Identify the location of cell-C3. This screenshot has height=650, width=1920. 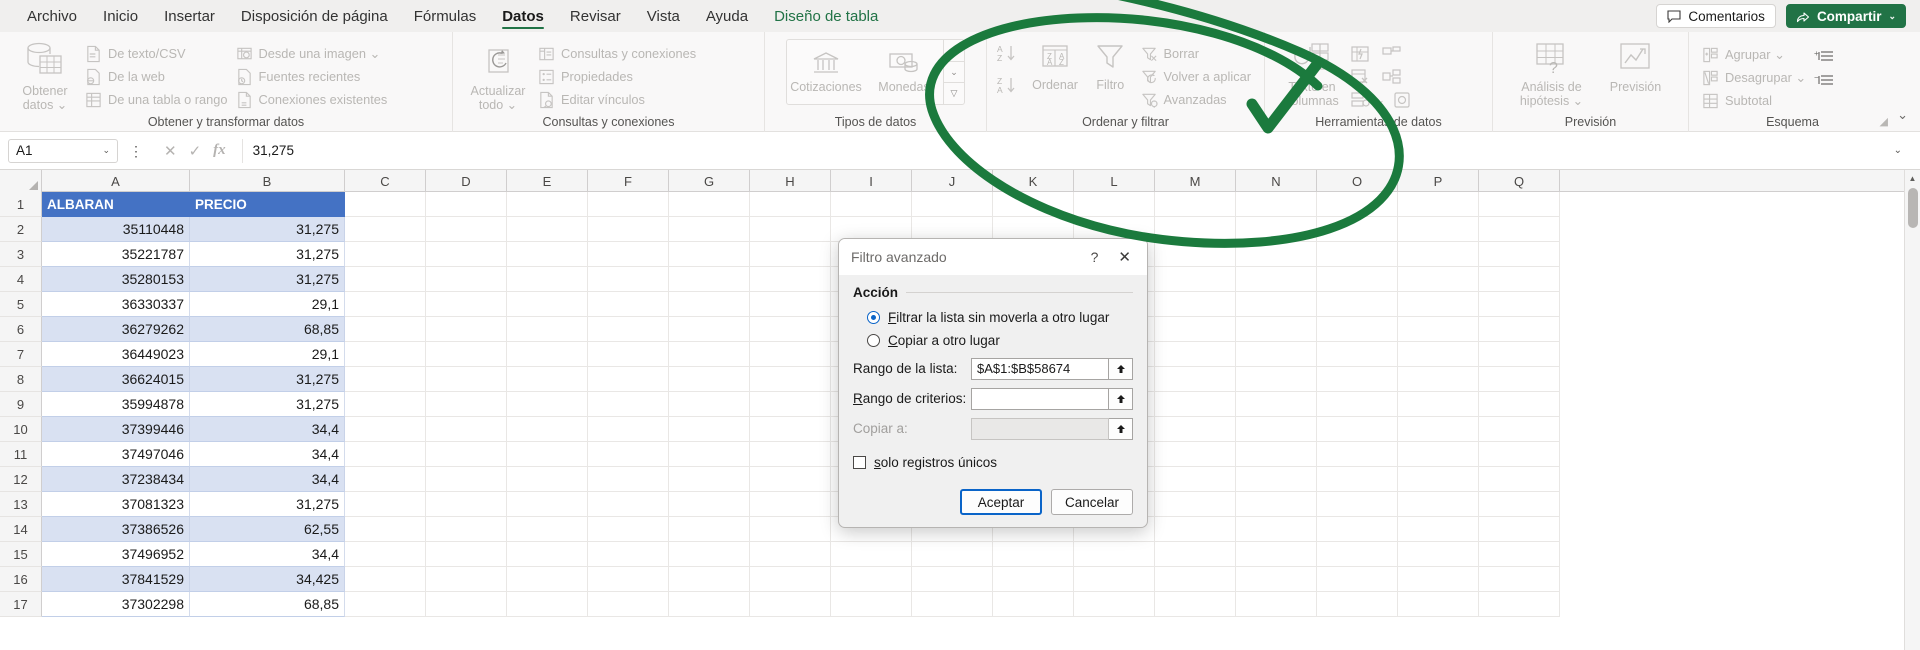
(385, 254).